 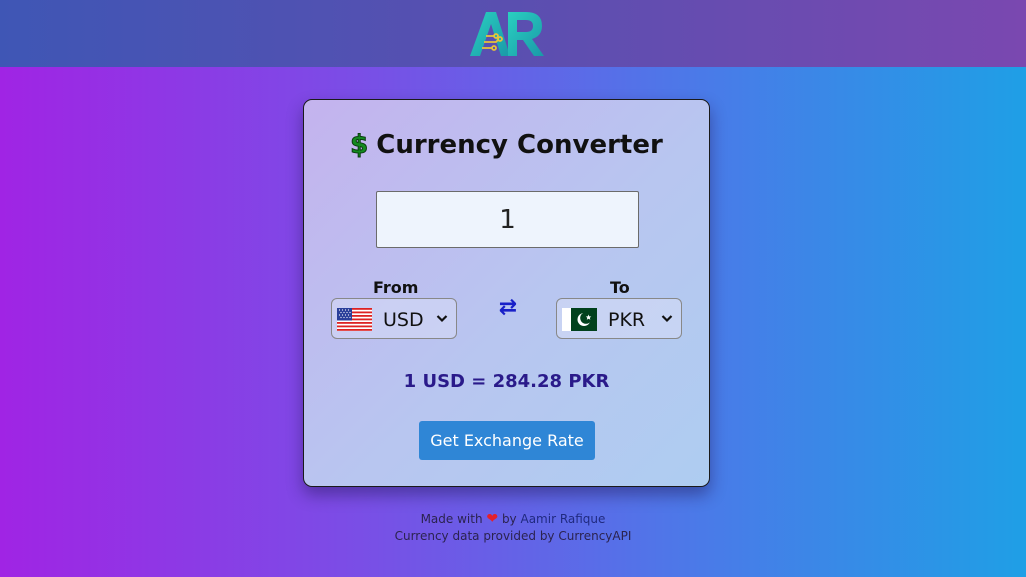 I want to click on swap-icon: ⇄, so click(x=508, y=307).